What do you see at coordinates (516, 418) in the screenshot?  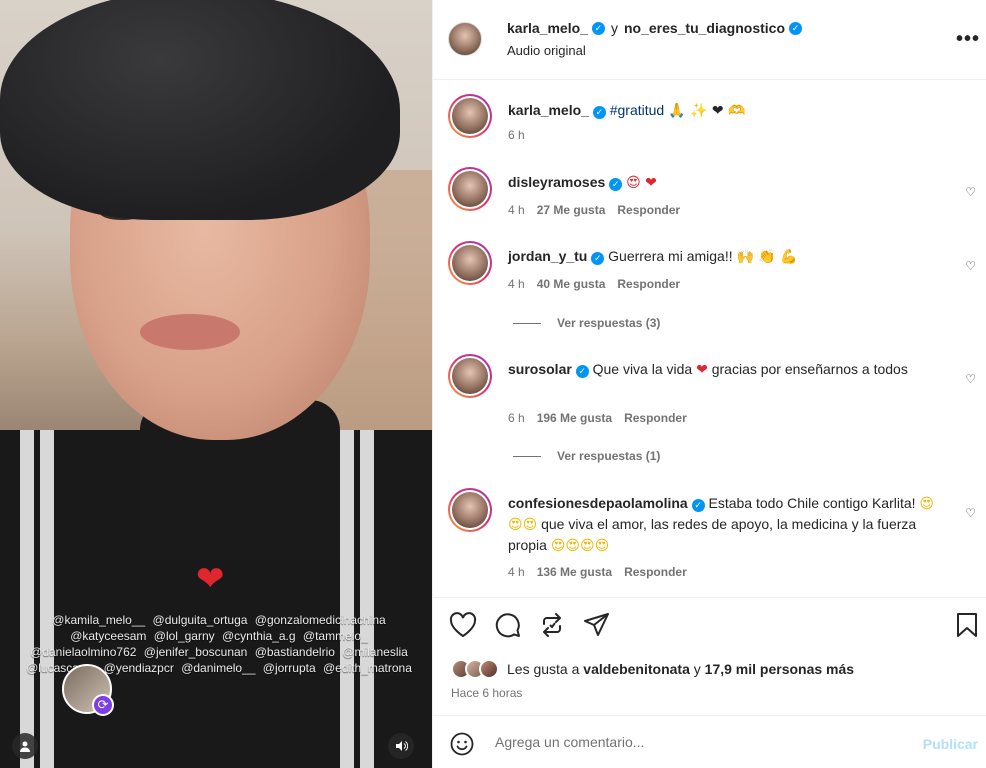 I see `comment-time: 6 h` at bounding box center [516, 418].